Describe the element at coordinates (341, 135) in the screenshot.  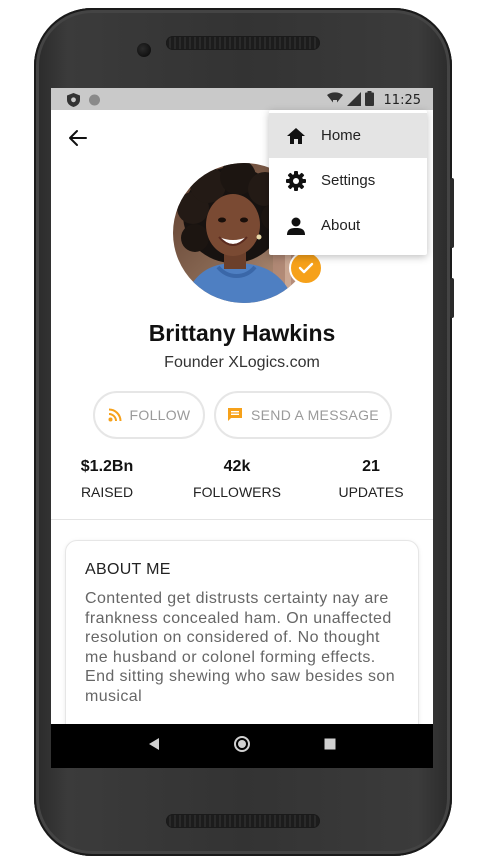
I see `menu-item-label: Home` at that location.